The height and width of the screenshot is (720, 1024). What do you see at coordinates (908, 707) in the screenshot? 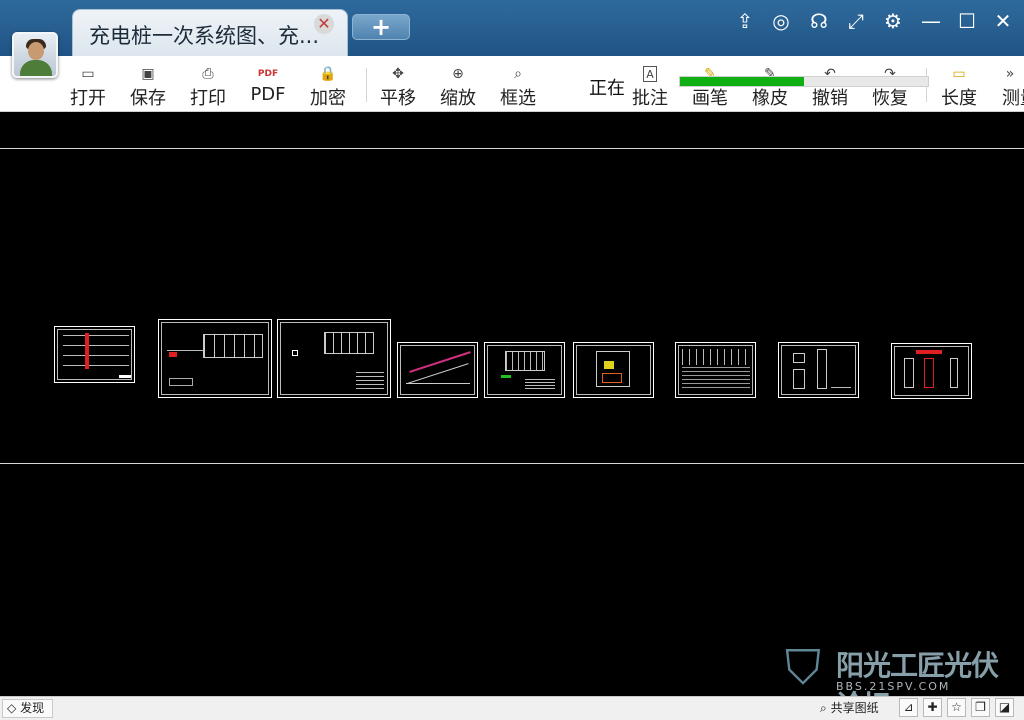
I see `layout-icon: ⊿` at bounding box center [908, 707].